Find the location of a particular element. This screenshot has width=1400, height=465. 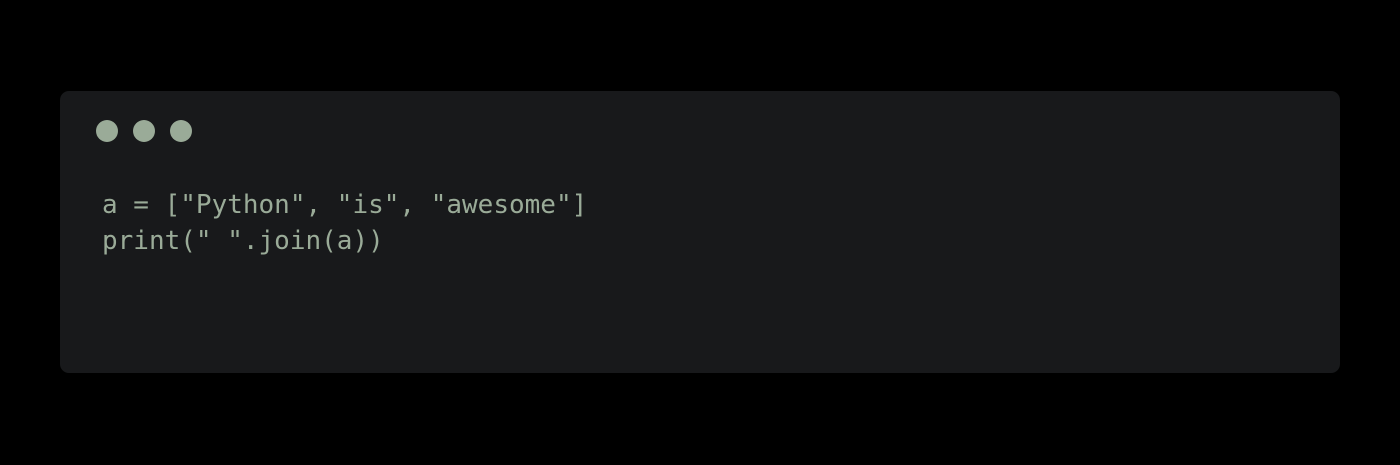

code-line-2: print(" ".join(a)) is located at coordinates (243, 241).